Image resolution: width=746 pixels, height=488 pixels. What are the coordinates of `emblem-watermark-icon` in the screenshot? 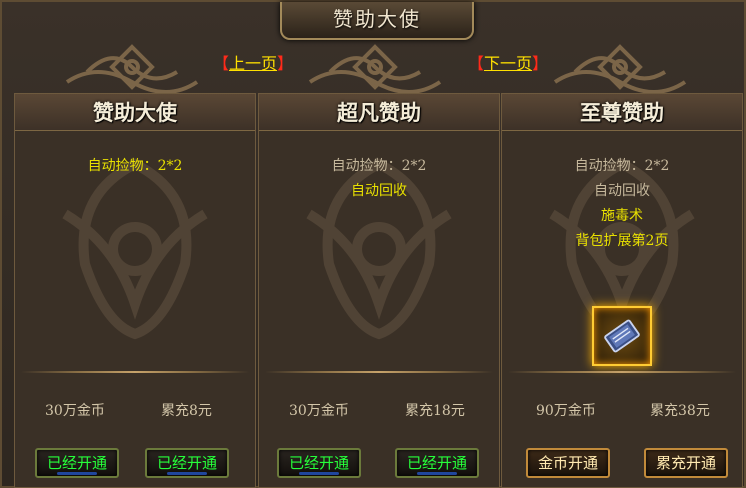 It's located at (135, 249).